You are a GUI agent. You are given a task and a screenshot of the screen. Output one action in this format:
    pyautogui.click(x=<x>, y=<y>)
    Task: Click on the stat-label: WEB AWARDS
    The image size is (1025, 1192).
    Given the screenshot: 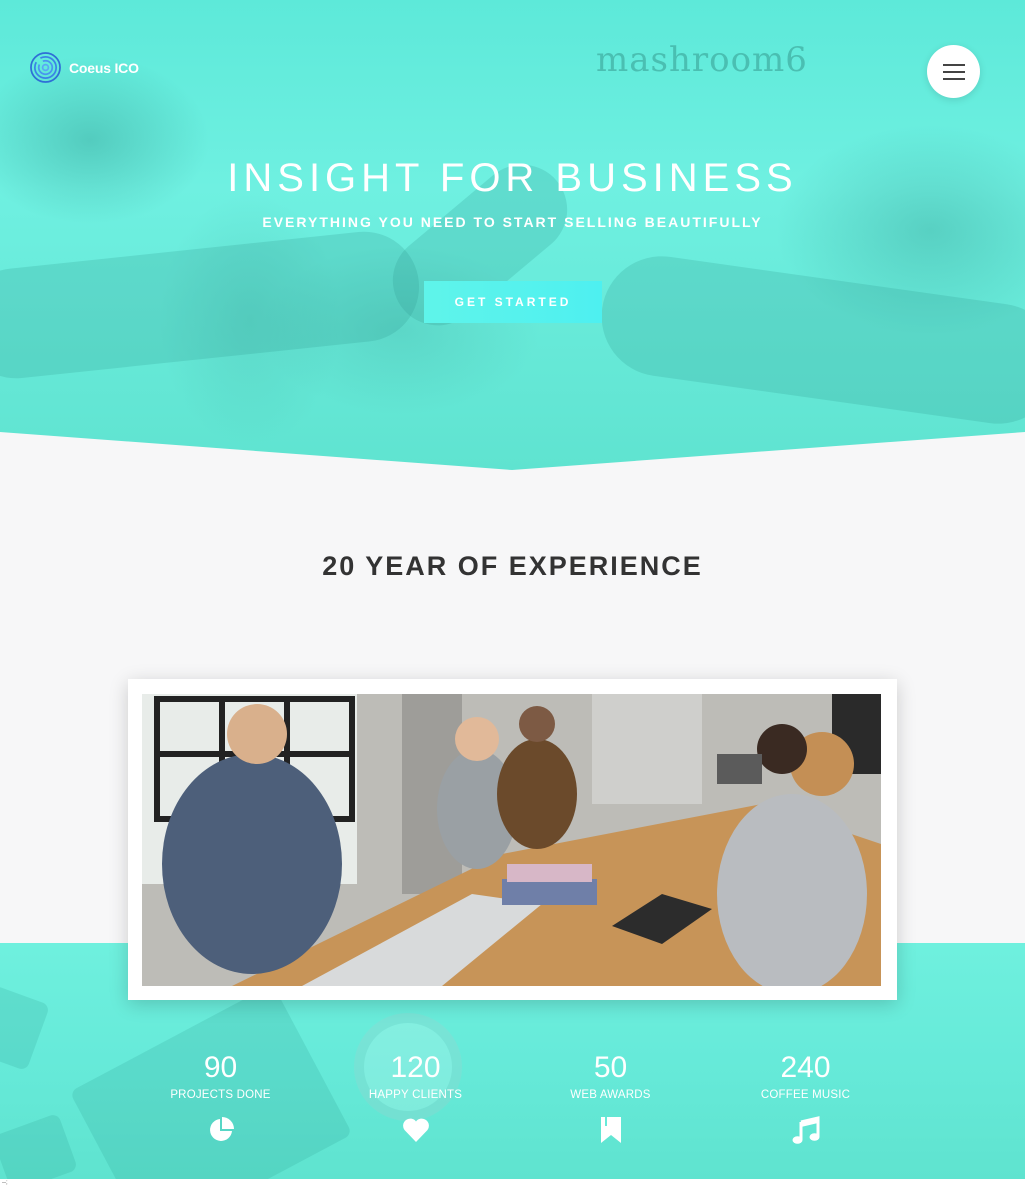 What is the action you would take?
    pyautogui.click(x=610, y=1095)
    